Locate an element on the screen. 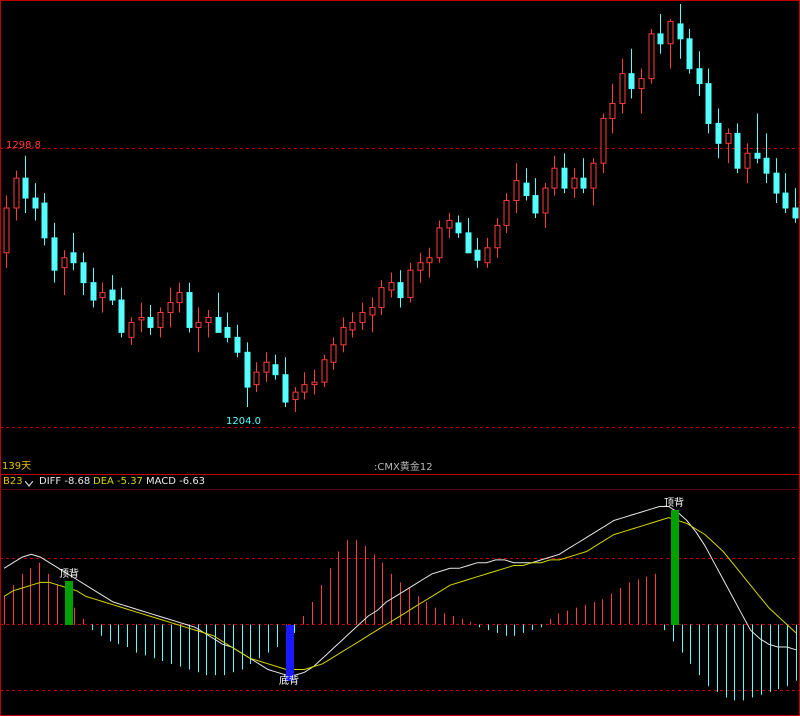 The height and width of the screenshot is (716, 800). dea-value: -5.37 is located at coordinates (130, 481).